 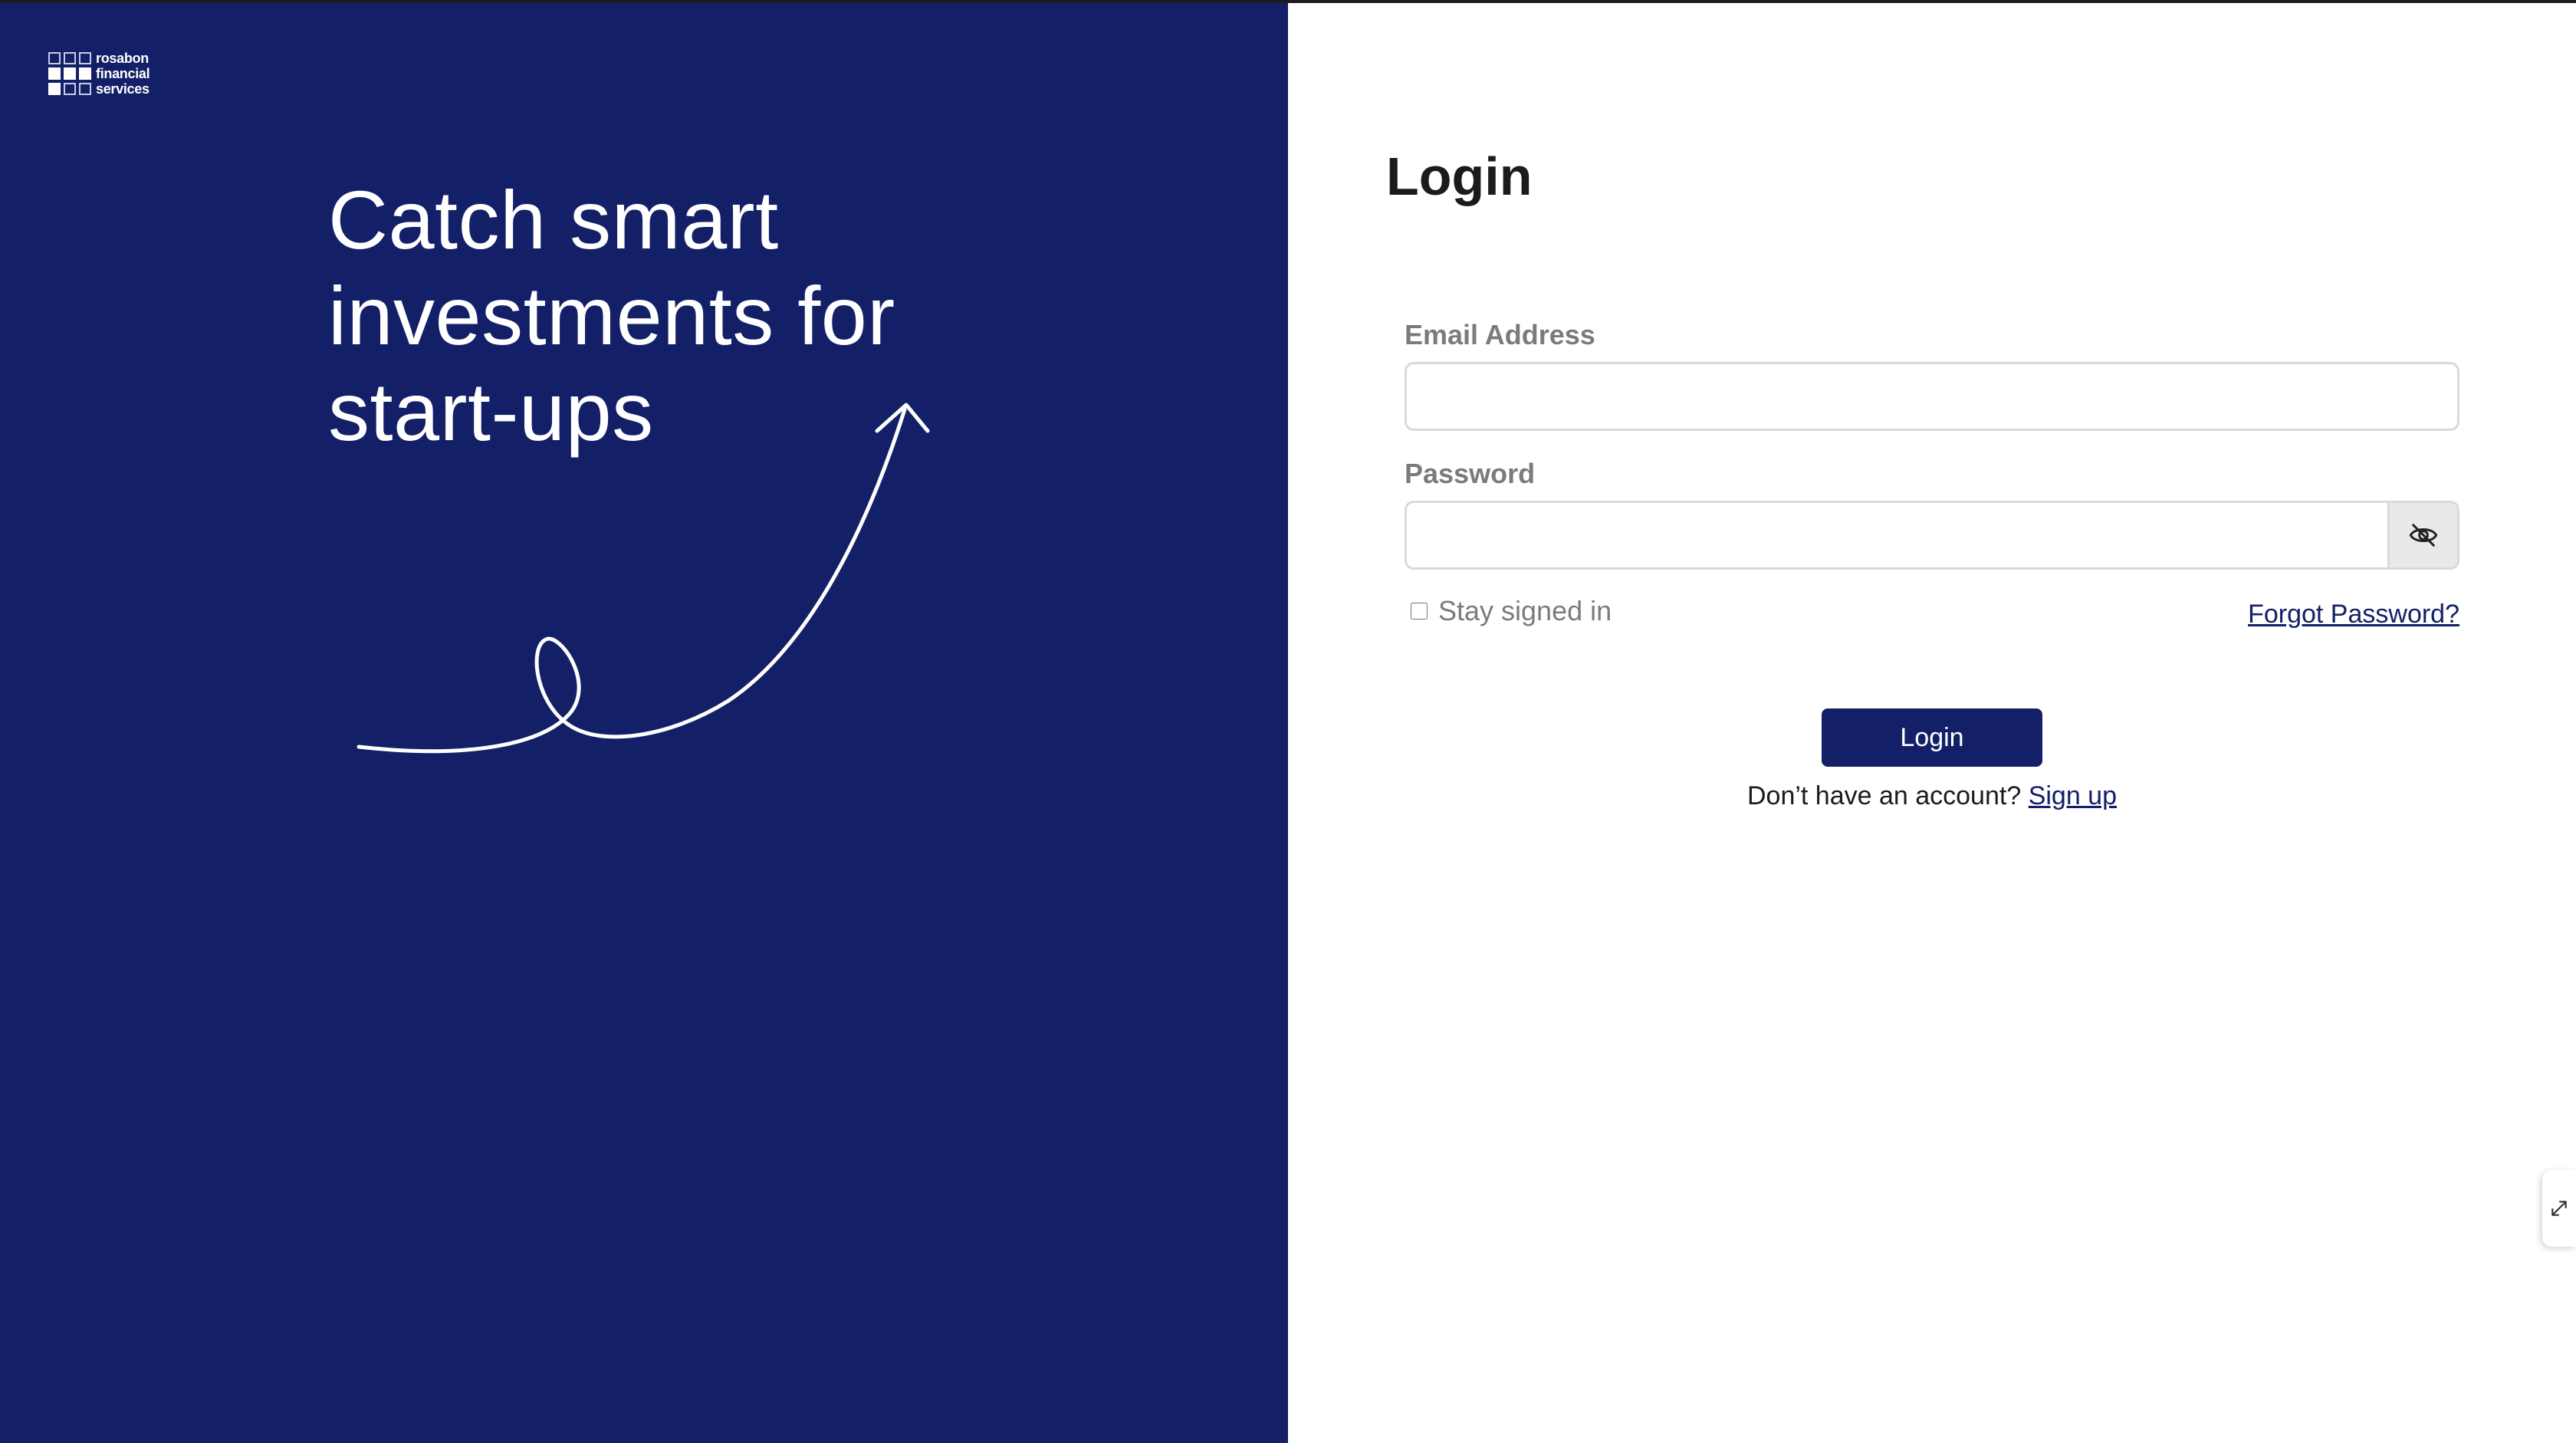 I want to click on page-title: Login, so click(x=1459, y=176).